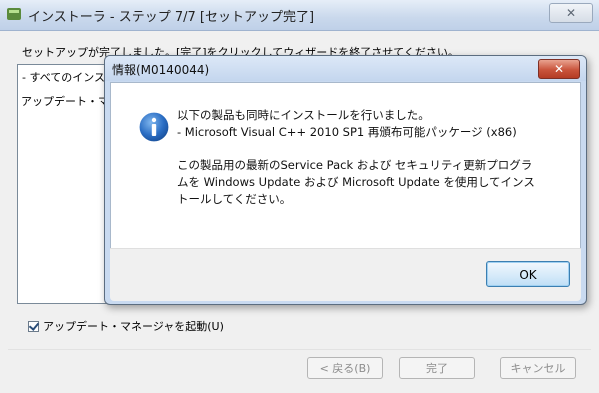 This screenshot has height=393, width=599. I want to click on message-line: 以下の製品も同時にインストールを行いました。, so click(303, 115).